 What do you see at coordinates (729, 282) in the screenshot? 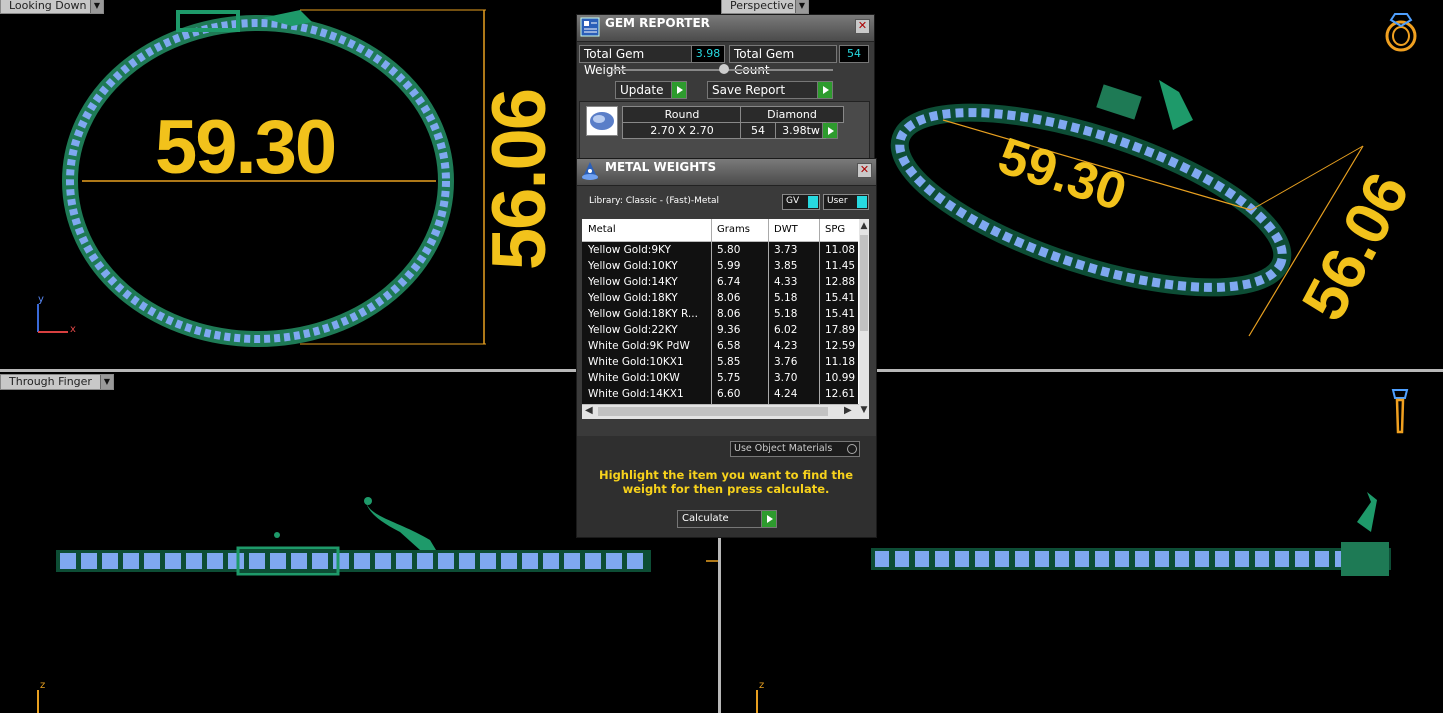
I see `grams-cell: 6.74` at bounding box center [729, 282].